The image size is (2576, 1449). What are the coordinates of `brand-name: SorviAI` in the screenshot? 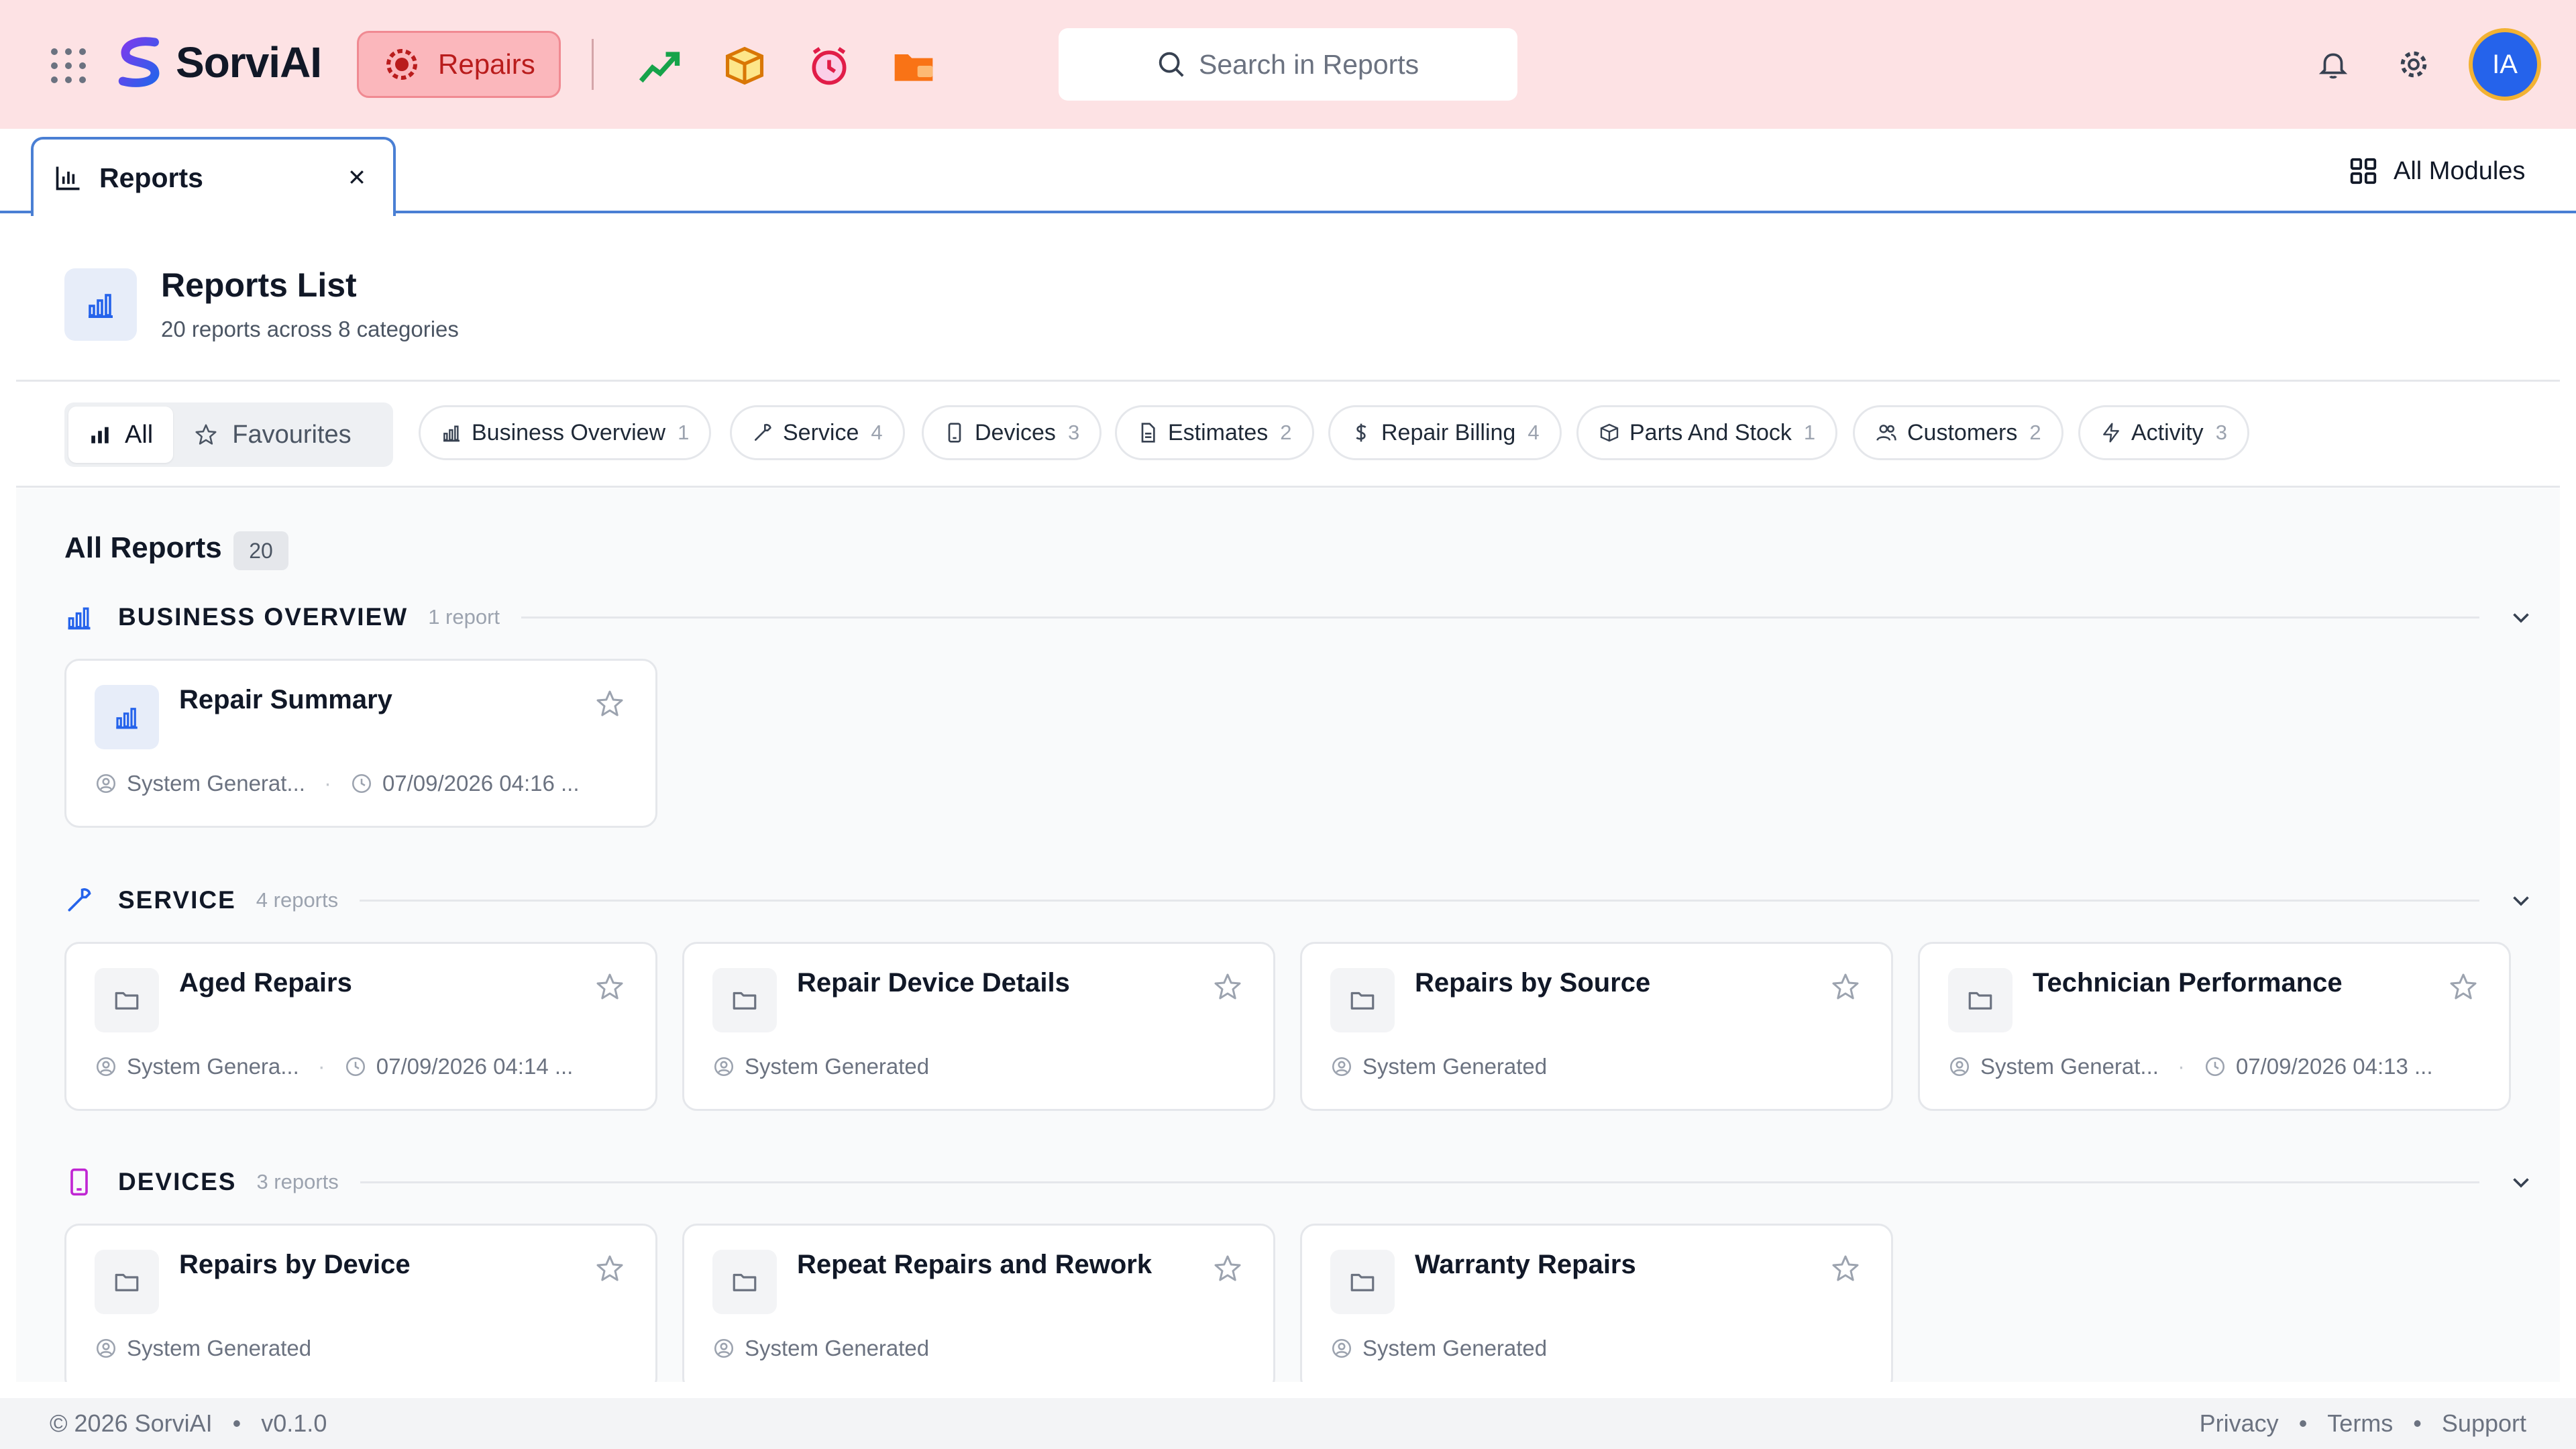 It's located at (249, 62).